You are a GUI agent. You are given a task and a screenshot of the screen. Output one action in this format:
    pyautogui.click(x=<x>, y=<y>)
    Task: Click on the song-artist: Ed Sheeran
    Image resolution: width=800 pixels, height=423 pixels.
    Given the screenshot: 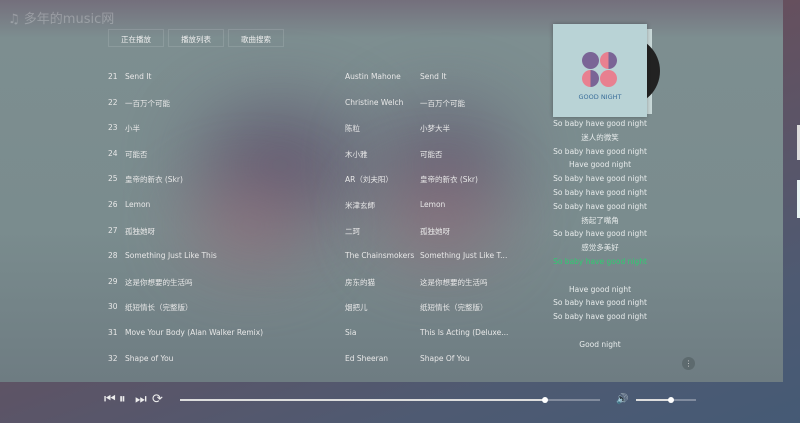 What is the action you would take?
    pyautogui.click(x=367, y=358)
    